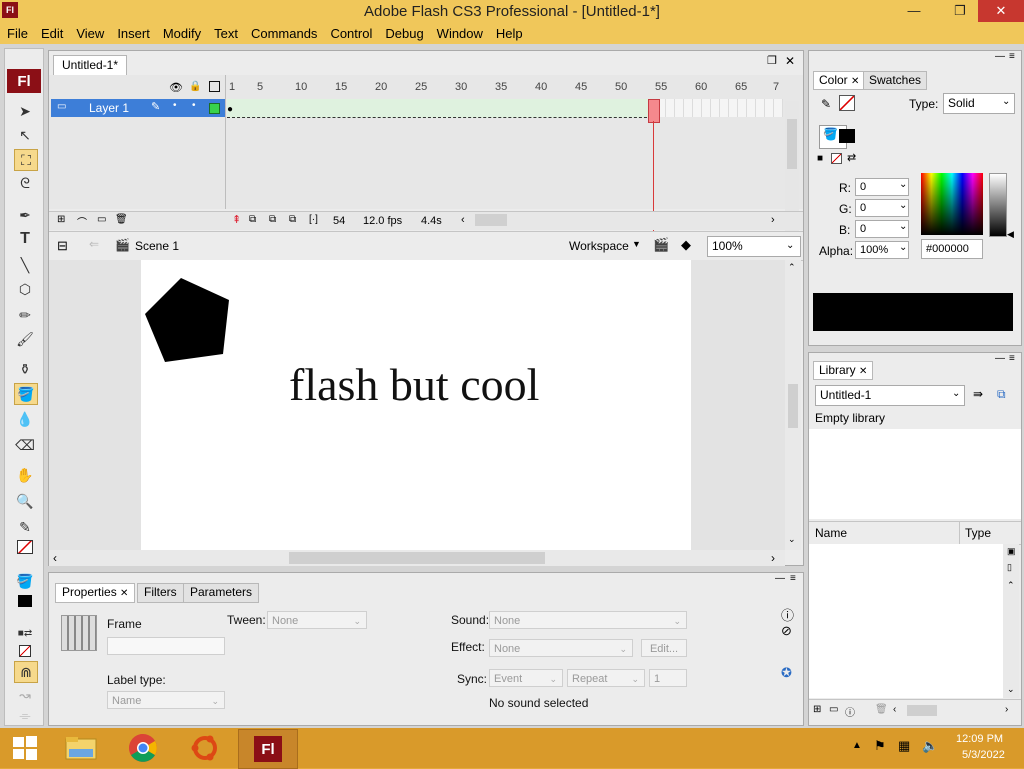 Image resolution: width=1024 pixels, height=769 pixels. What do you see at coordinates (95, 593) in the screenshot?
I see `tab-properties: Properties ✕` at bounding box center [95, 593].